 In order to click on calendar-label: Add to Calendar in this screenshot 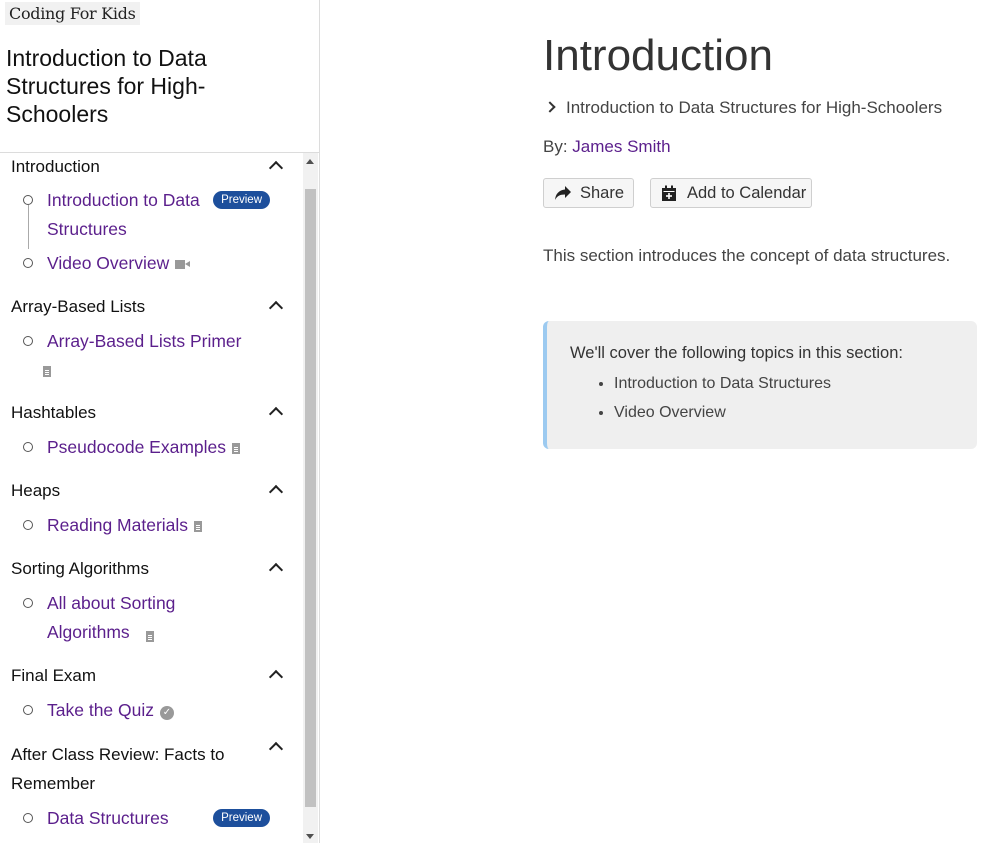, I will do `click(747, 193)`.